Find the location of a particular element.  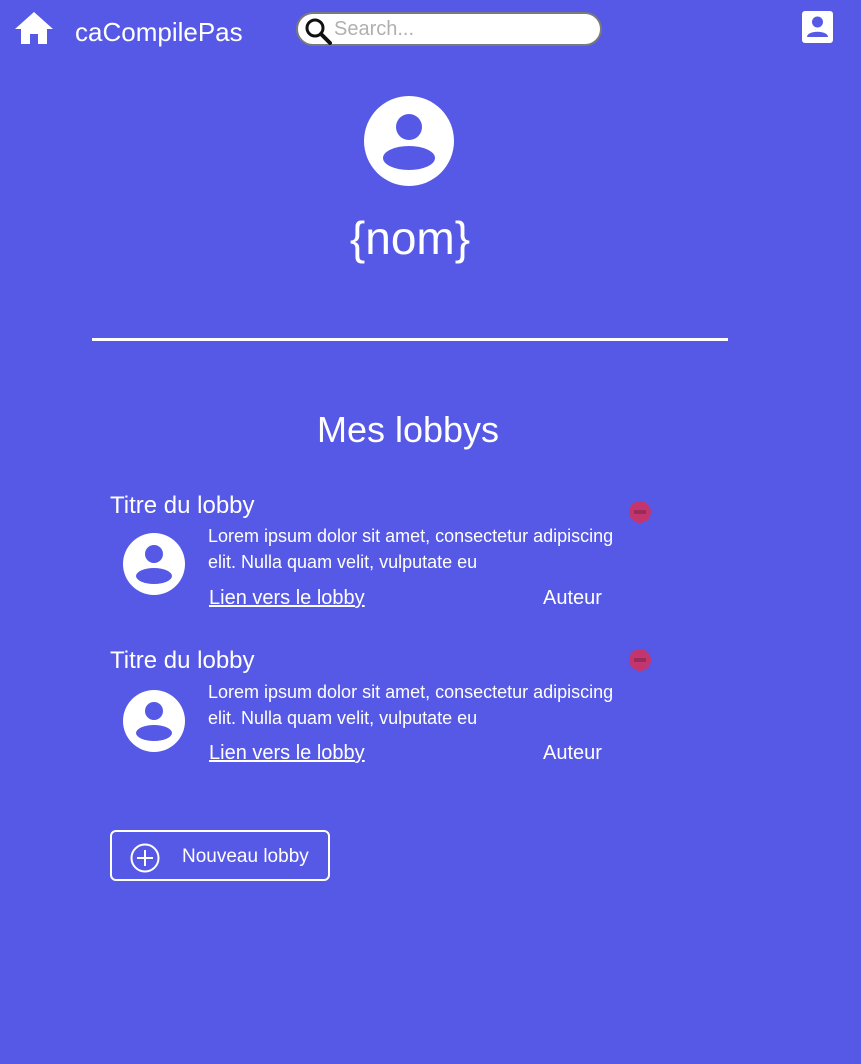

section-divider is located at coordinates (410, 339).